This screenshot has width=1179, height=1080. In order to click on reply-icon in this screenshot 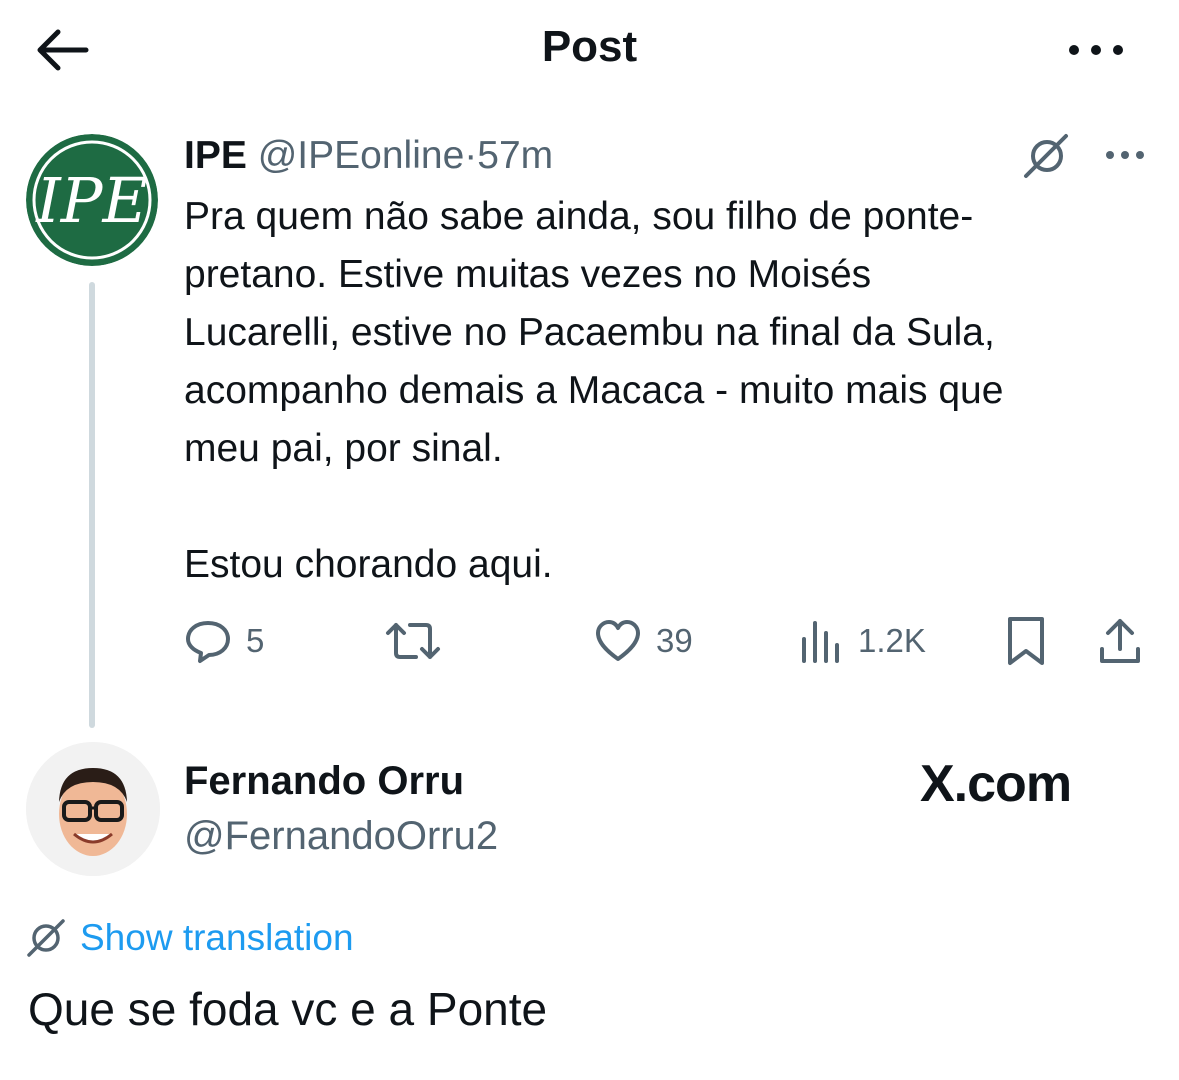, I will do `click(208, 642)`.